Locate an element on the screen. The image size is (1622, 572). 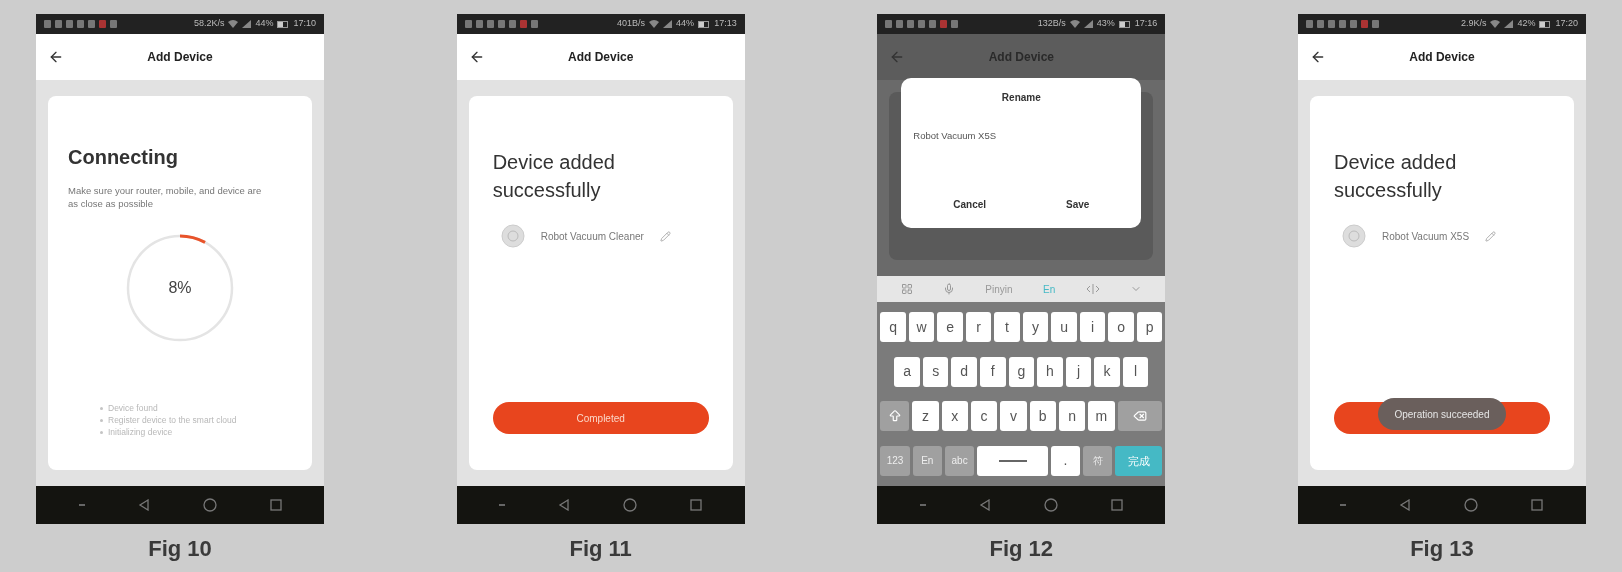
clock-time: 17:16 is located at coordinates (1146, 24).